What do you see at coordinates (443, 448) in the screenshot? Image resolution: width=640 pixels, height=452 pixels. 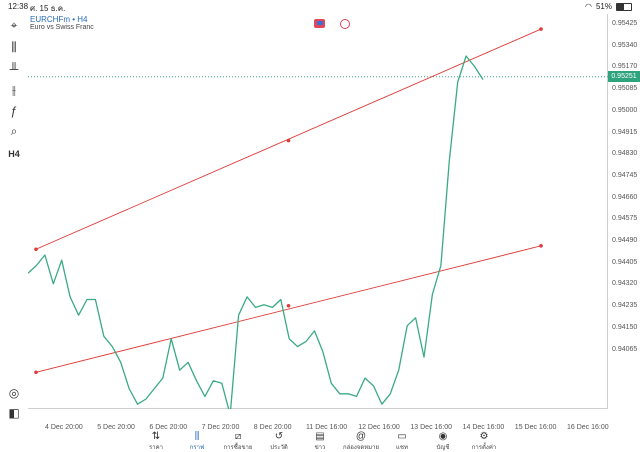 I see `nav-label: บัญชี` at bounding box center [443, 448].